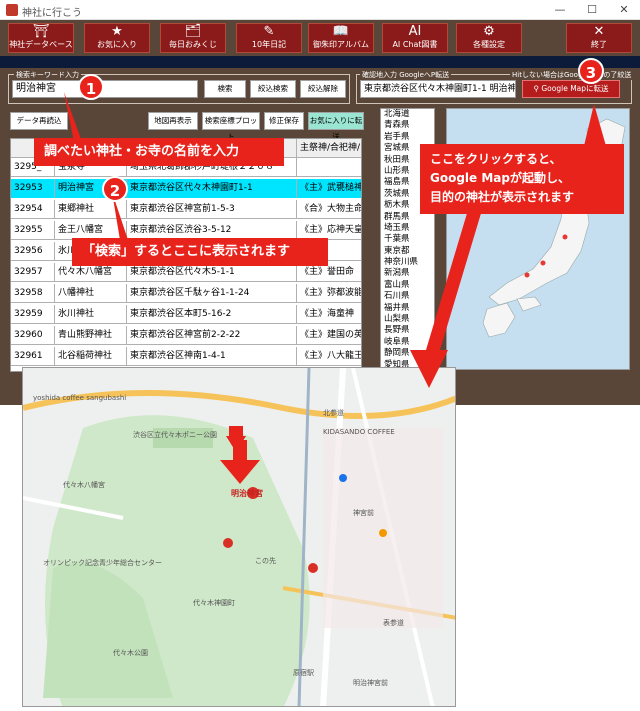 The height and width of the screenshot is (711, 640). I want to click on table-row: 32961北谷稲荷神社東京都渋谷区神南1-4-1《主》八大龍王神, so click(186, 356).